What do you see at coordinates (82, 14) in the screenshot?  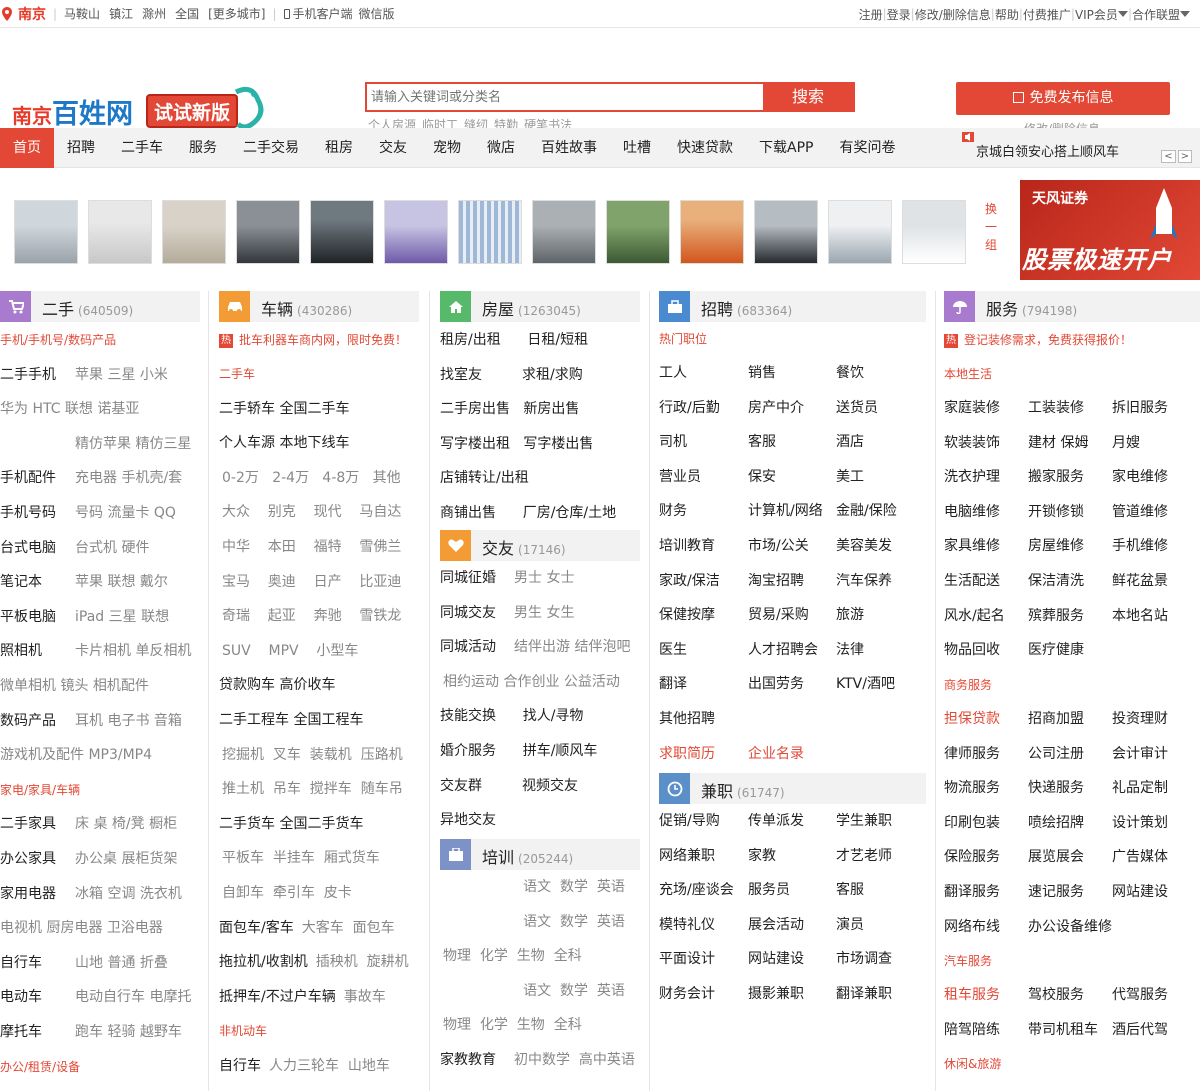 I see `nearby-city: 马鞍山` at bounding box center [82, 14].